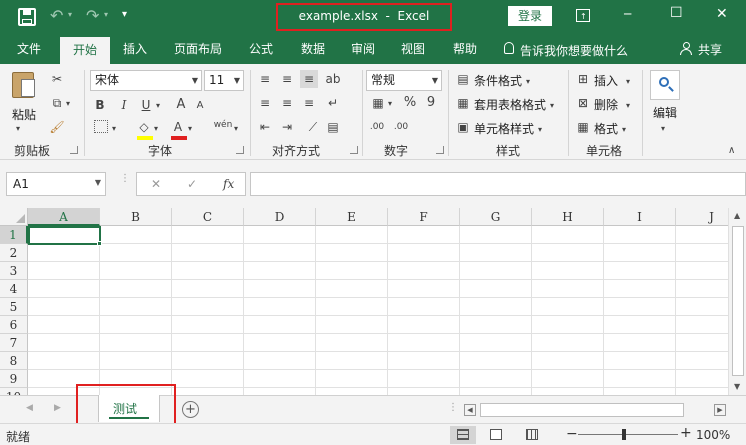 The width and height of the screenshot is (746, 445). Describe the element at coordinates (552, 106) in the screenshot. I see `format-as-table-dropdown-icon: ▾` at that location.